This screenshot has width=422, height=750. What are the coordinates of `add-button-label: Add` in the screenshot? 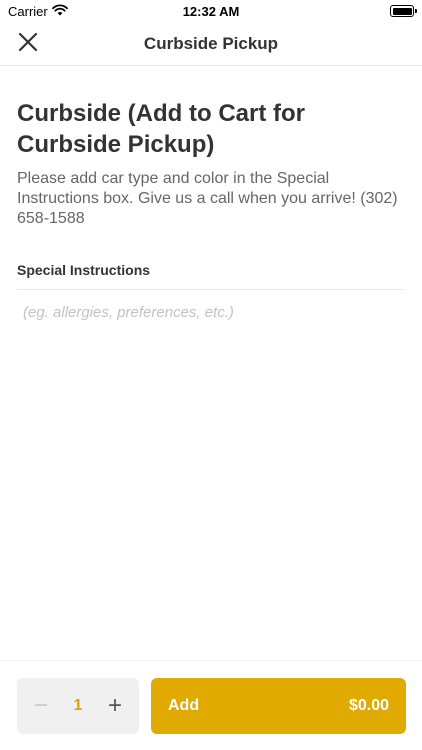 It's located at (184, 705).